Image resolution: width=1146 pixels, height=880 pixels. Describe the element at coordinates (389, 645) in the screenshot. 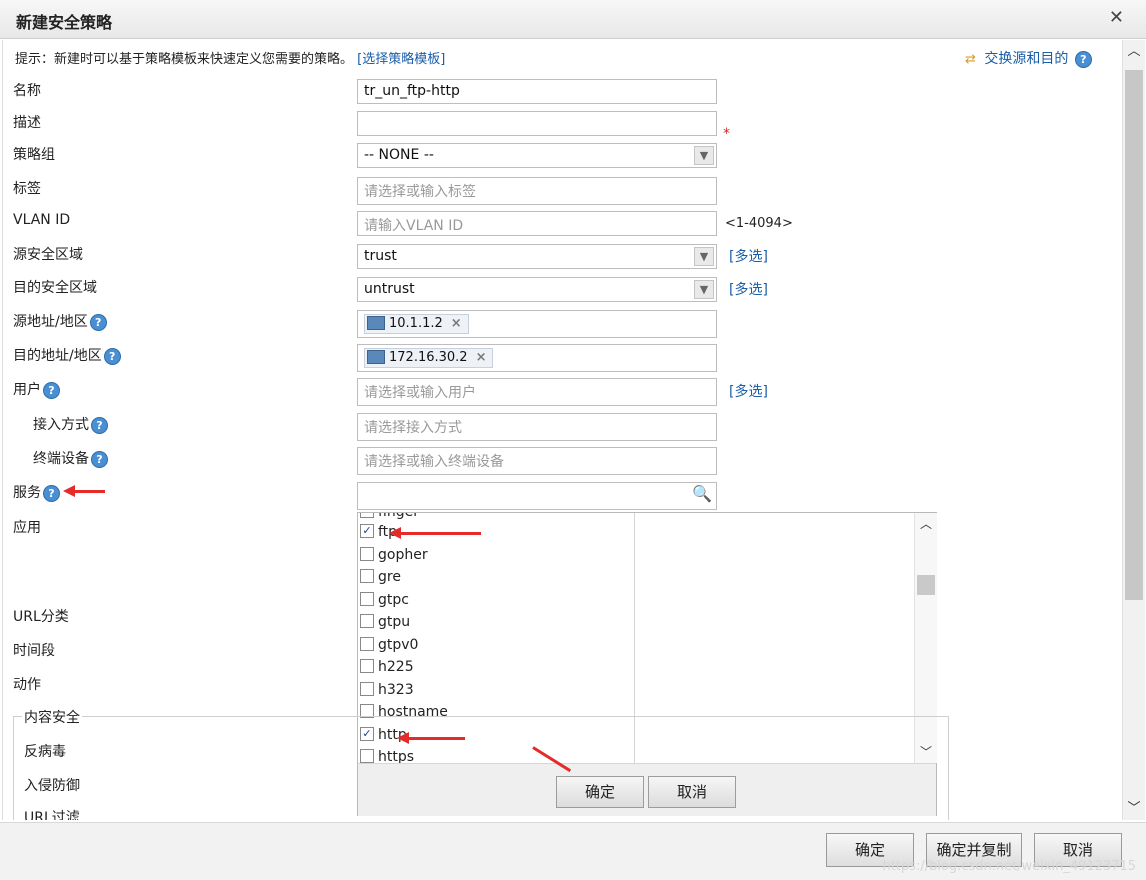

I see `service-option-gtpv0: gtpv0` at that location.